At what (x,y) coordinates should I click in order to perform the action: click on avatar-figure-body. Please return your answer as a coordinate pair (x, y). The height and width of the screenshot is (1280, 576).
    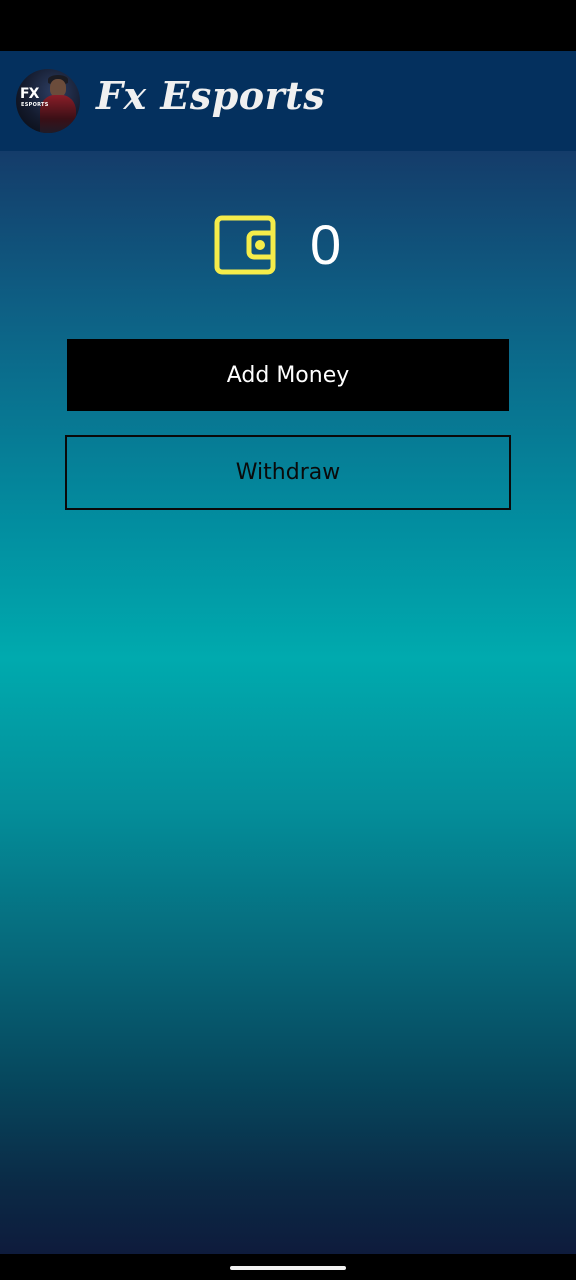
    Looking at the image, I should click on (58, 114).